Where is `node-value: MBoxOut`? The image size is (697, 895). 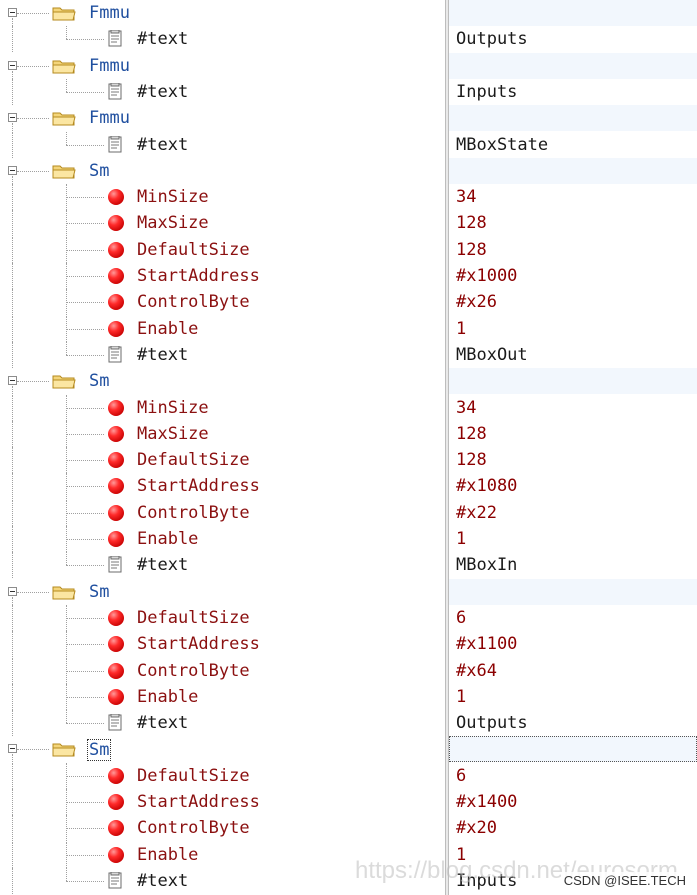
node-value: MBoxOut is located at coordinates (492, 355).